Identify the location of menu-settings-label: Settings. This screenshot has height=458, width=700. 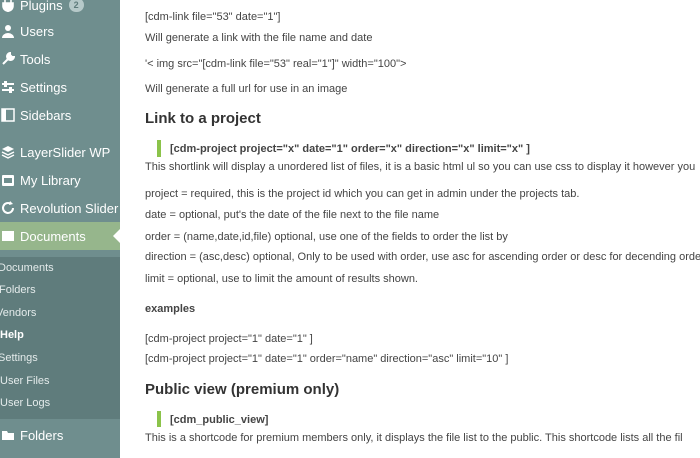
(43, 87).